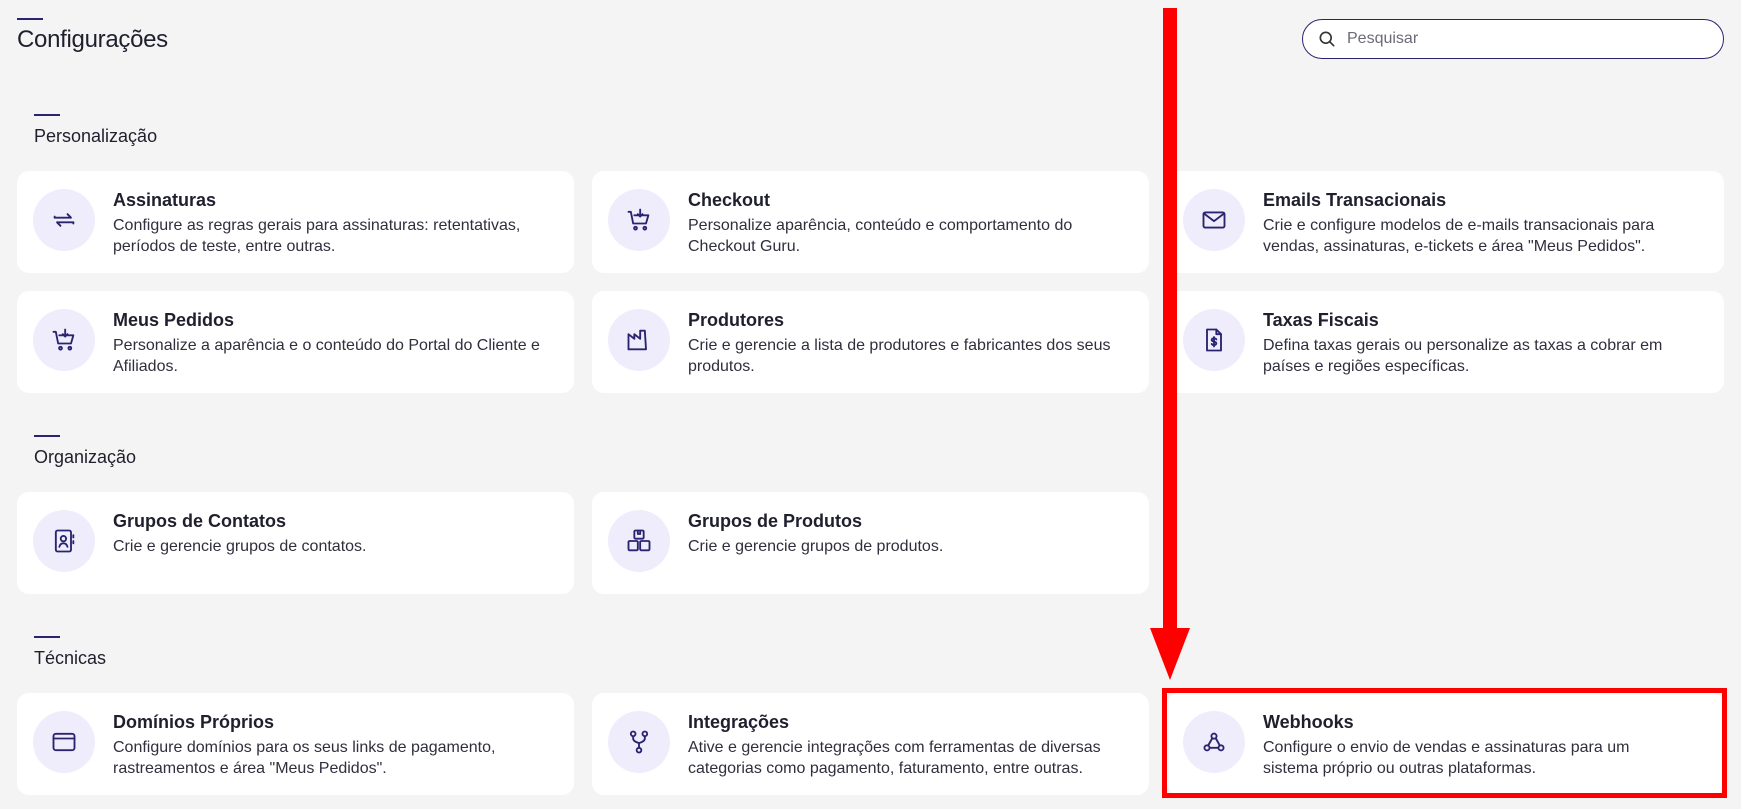 The image size is (1741, 809). What do you see at coordinates (775, 521) in the screenshot?
I see `card-title: Grupos de Produtos` at bounding box center [775, 521].